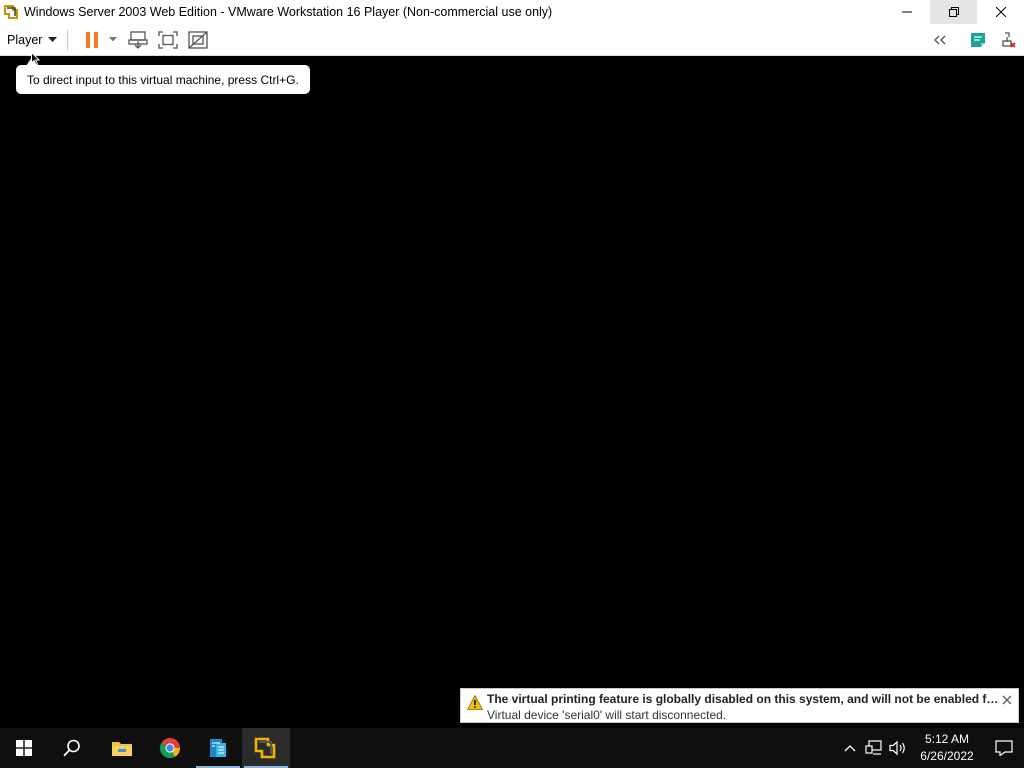 The width and height of the screenshot is (1024, 768). I want to click on show-hidden-icons-button, so click(850, 748).